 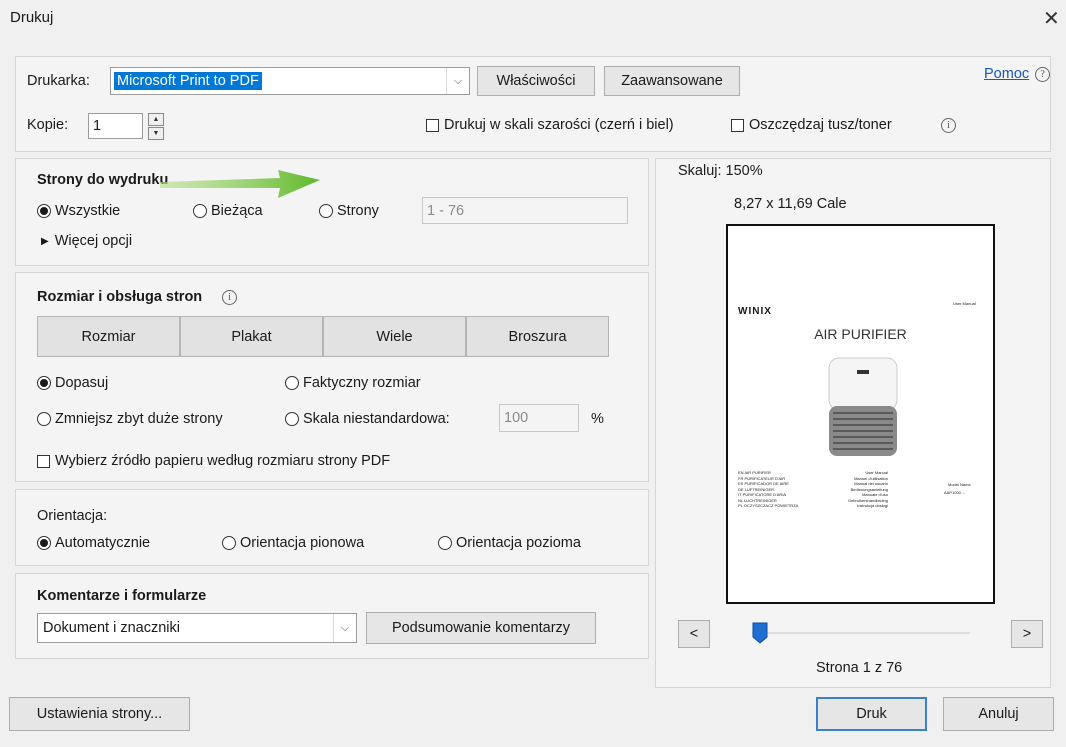 What do you see at coordinates (1006, 74) in the screenshot?
I see `help-link: Pomoc` at bounding box center [1006, 74].